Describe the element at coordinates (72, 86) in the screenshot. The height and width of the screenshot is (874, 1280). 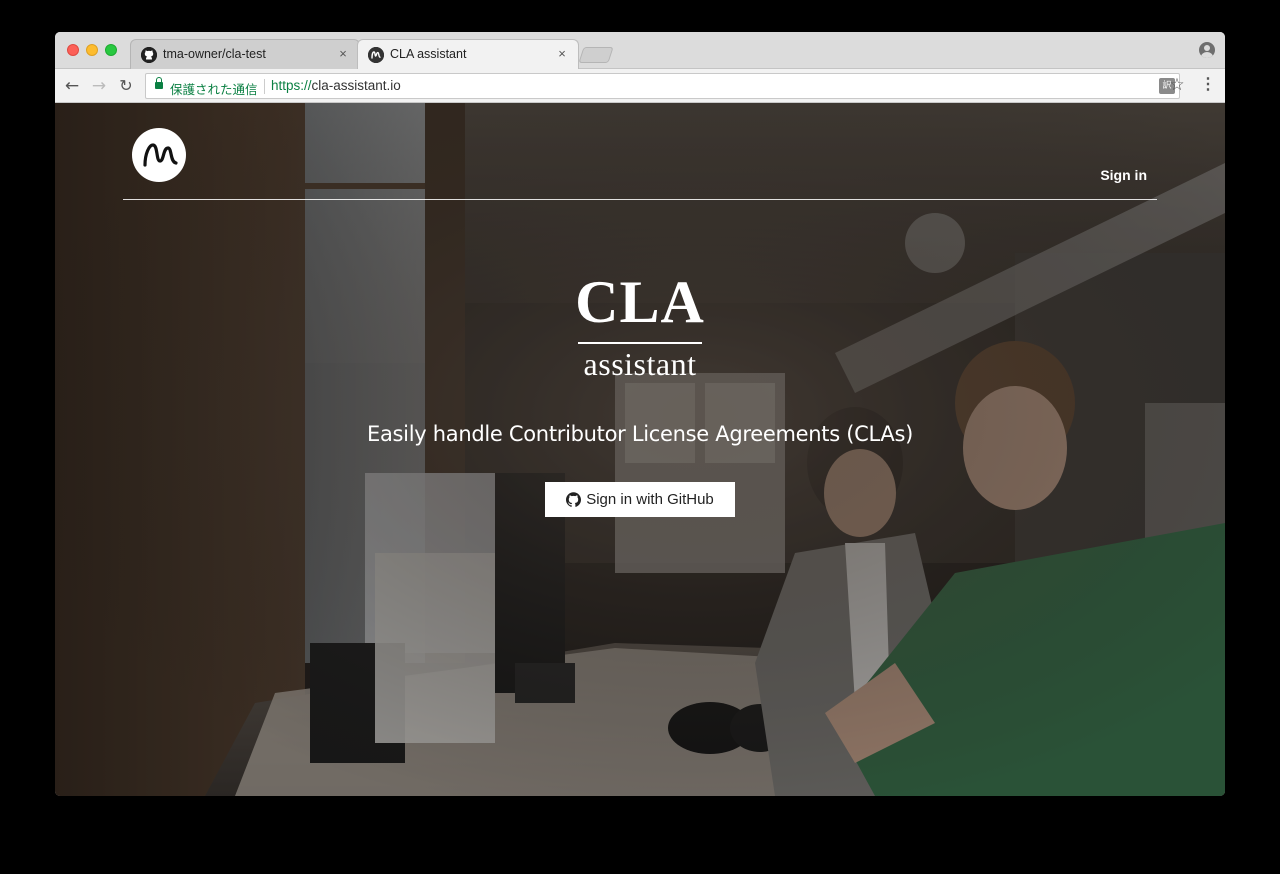
I see `back-arrow-icon: ←` at that location.